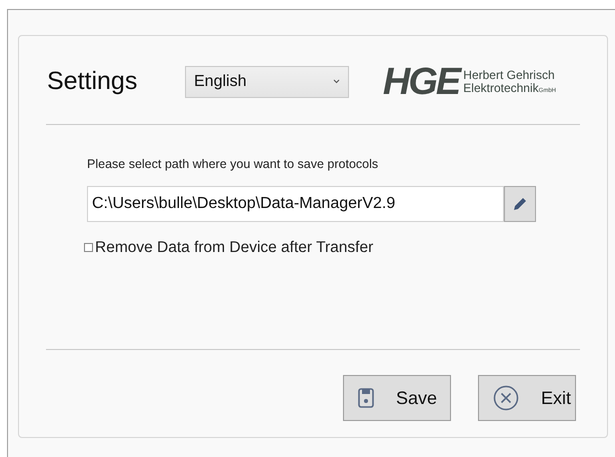 The width and height of the screenshot is (615, 457). Describe the element at coordinates (506, 398) in the screenshot. I see `close-icon` at that location.